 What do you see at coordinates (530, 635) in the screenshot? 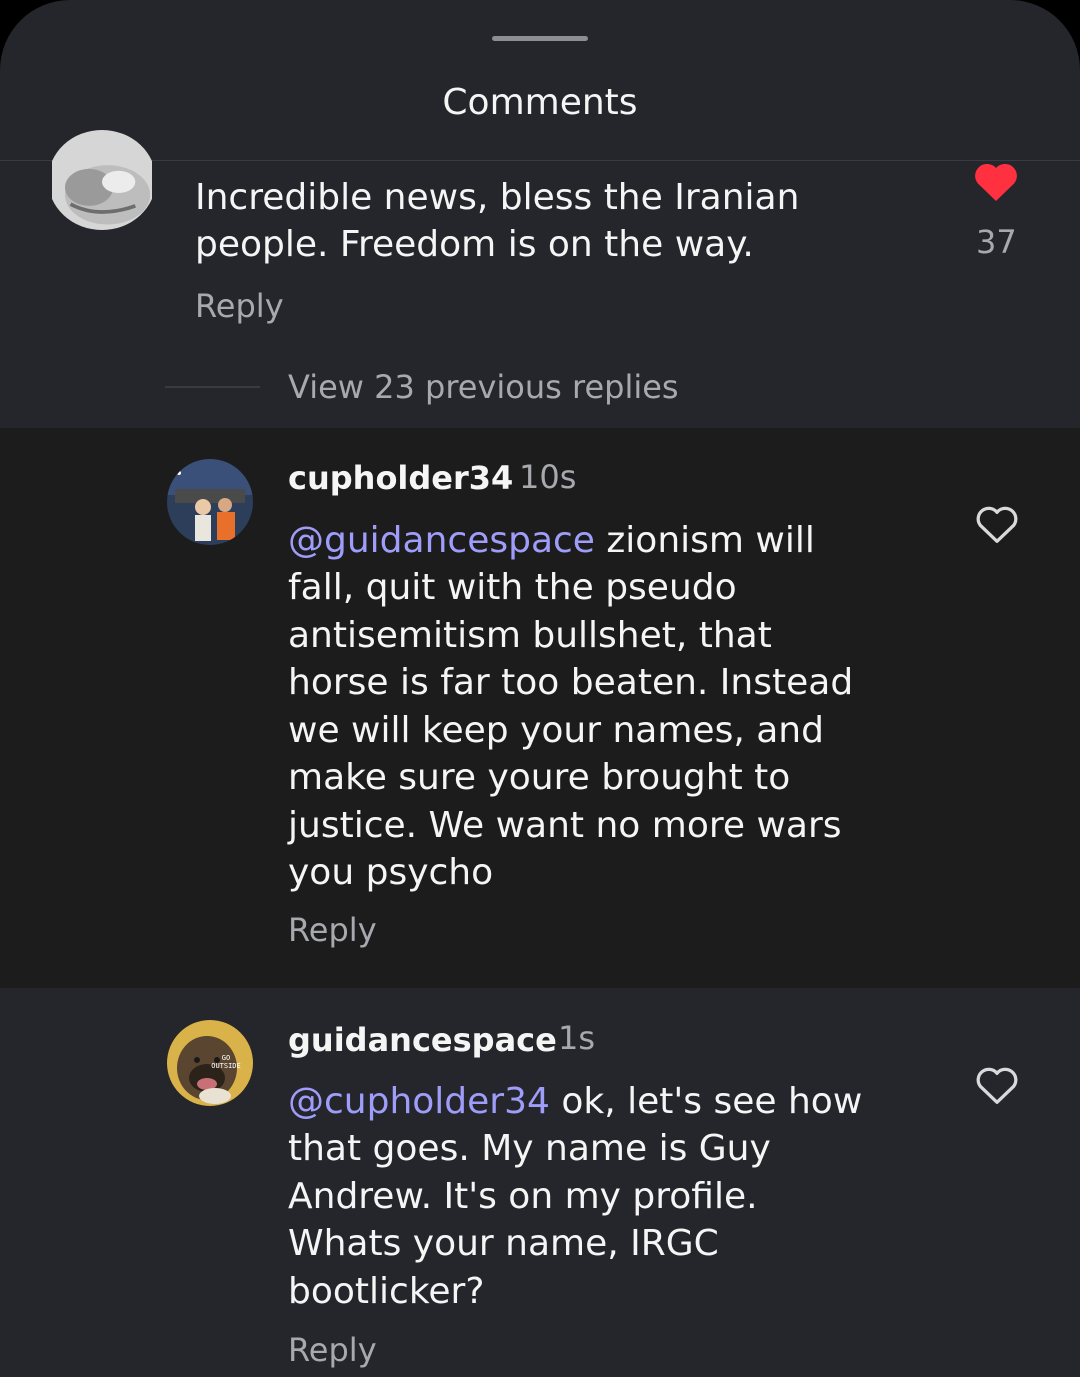
I see `comment-text-line: antisemitism bullshet, that` at bounding box center [530, 635].